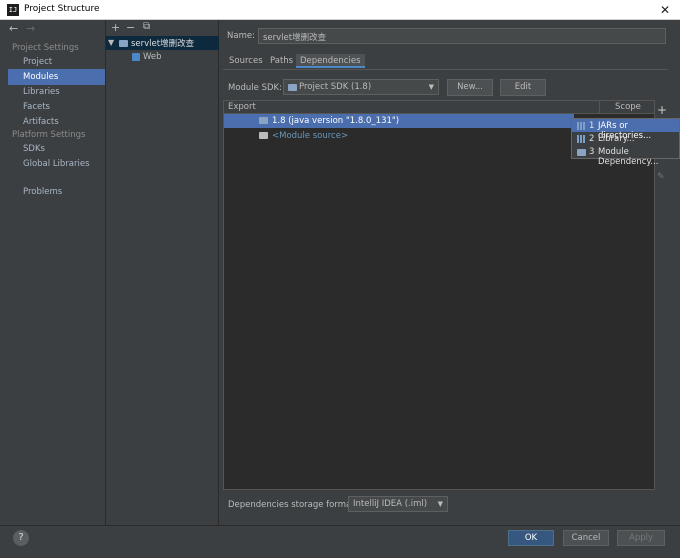  Describe the element at coordinates (330, 61) in the screenshot. I see `tab-dependencies: Dependencies` at that location.